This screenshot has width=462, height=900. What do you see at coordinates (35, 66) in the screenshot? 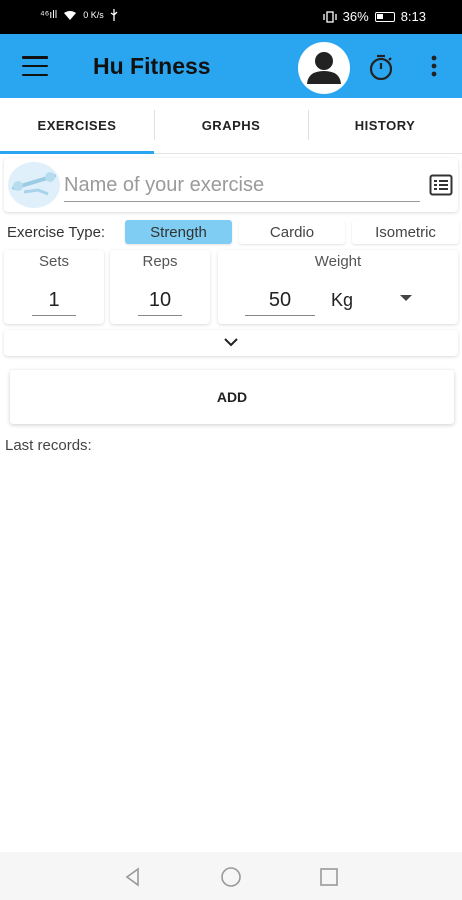
I see `menu-icon` at bounding box center [35, 66].